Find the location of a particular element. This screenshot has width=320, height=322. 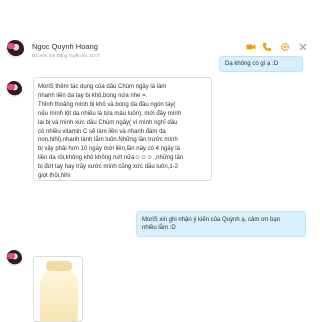

message-line: nhiều lắm :D is located at coordinates (159, 228).